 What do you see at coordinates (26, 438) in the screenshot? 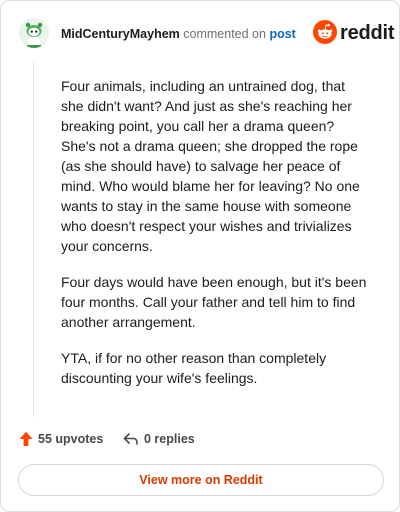
I see `upvote-arrow-icon` at bounding box center [26, 438].